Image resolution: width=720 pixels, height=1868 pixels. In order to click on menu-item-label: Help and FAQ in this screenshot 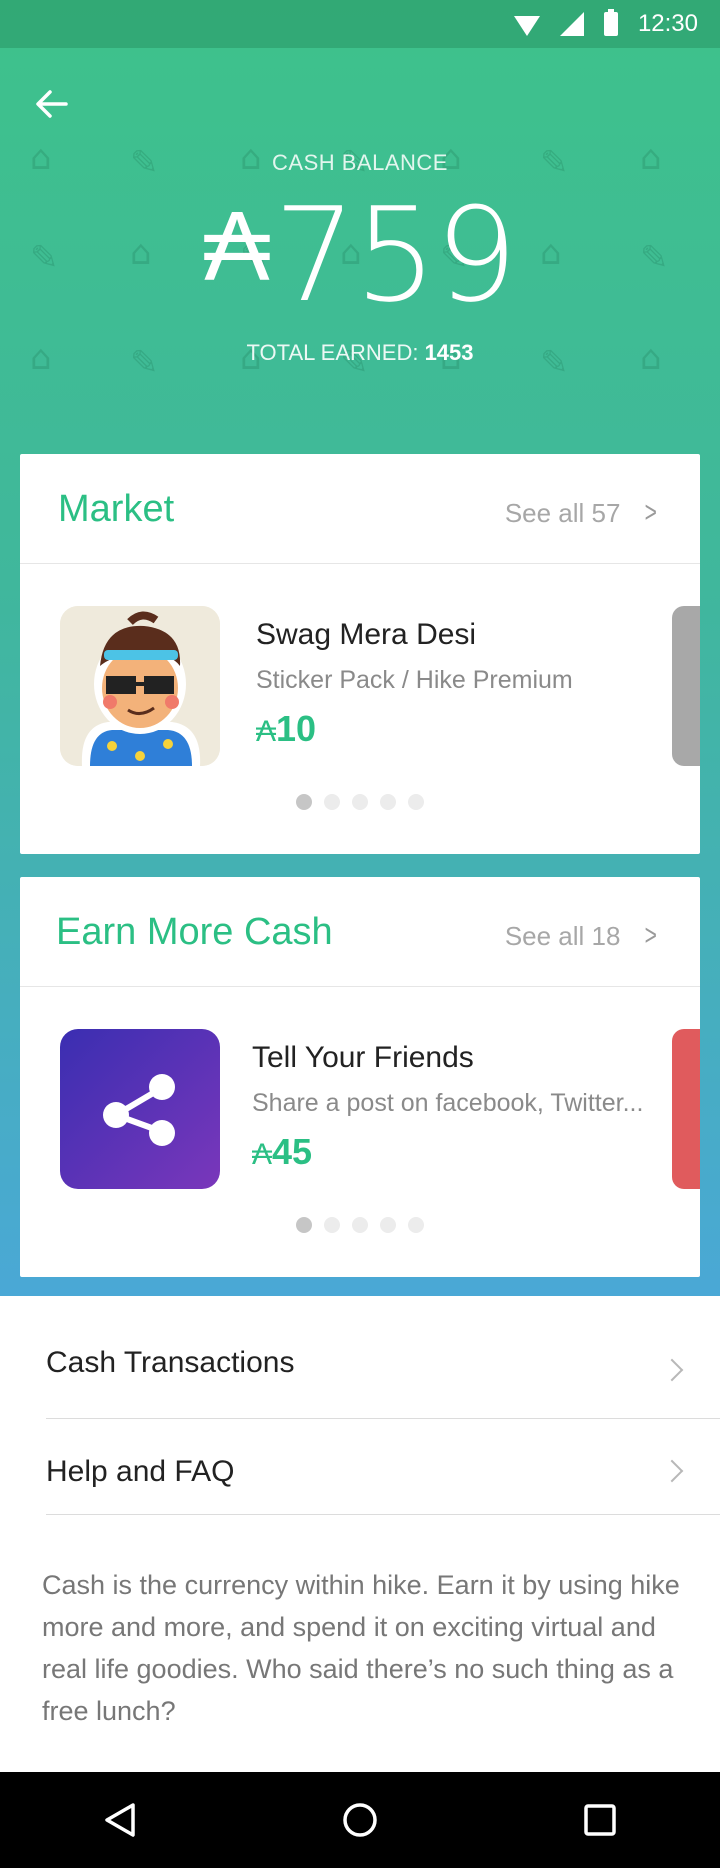, I will do `click(140, 1471)`.